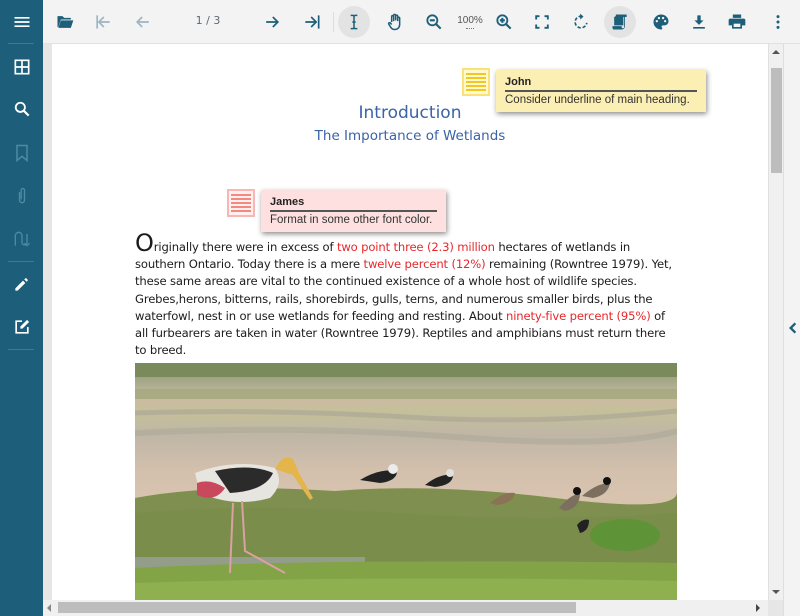 The image size is (800, 616). I want to click on sidebar-item-edit, so click(21, 327).